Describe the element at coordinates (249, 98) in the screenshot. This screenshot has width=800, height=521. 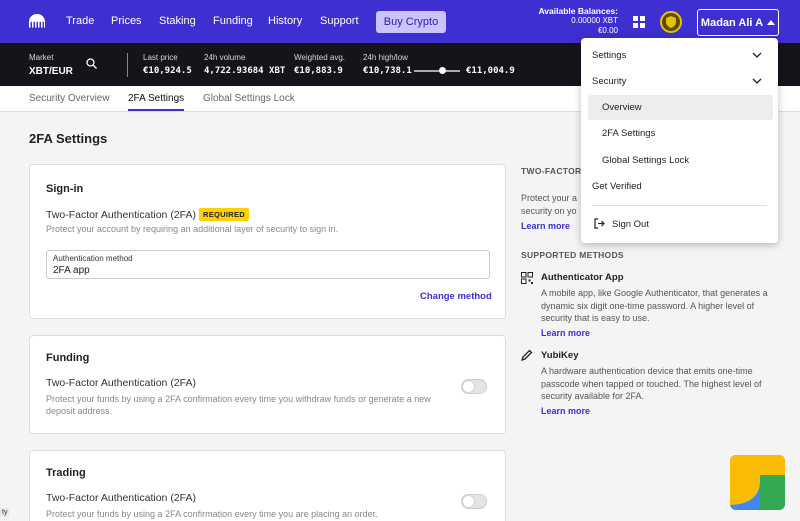
I see `tab-global-settings-lock: Global Settings Lock` at that location.